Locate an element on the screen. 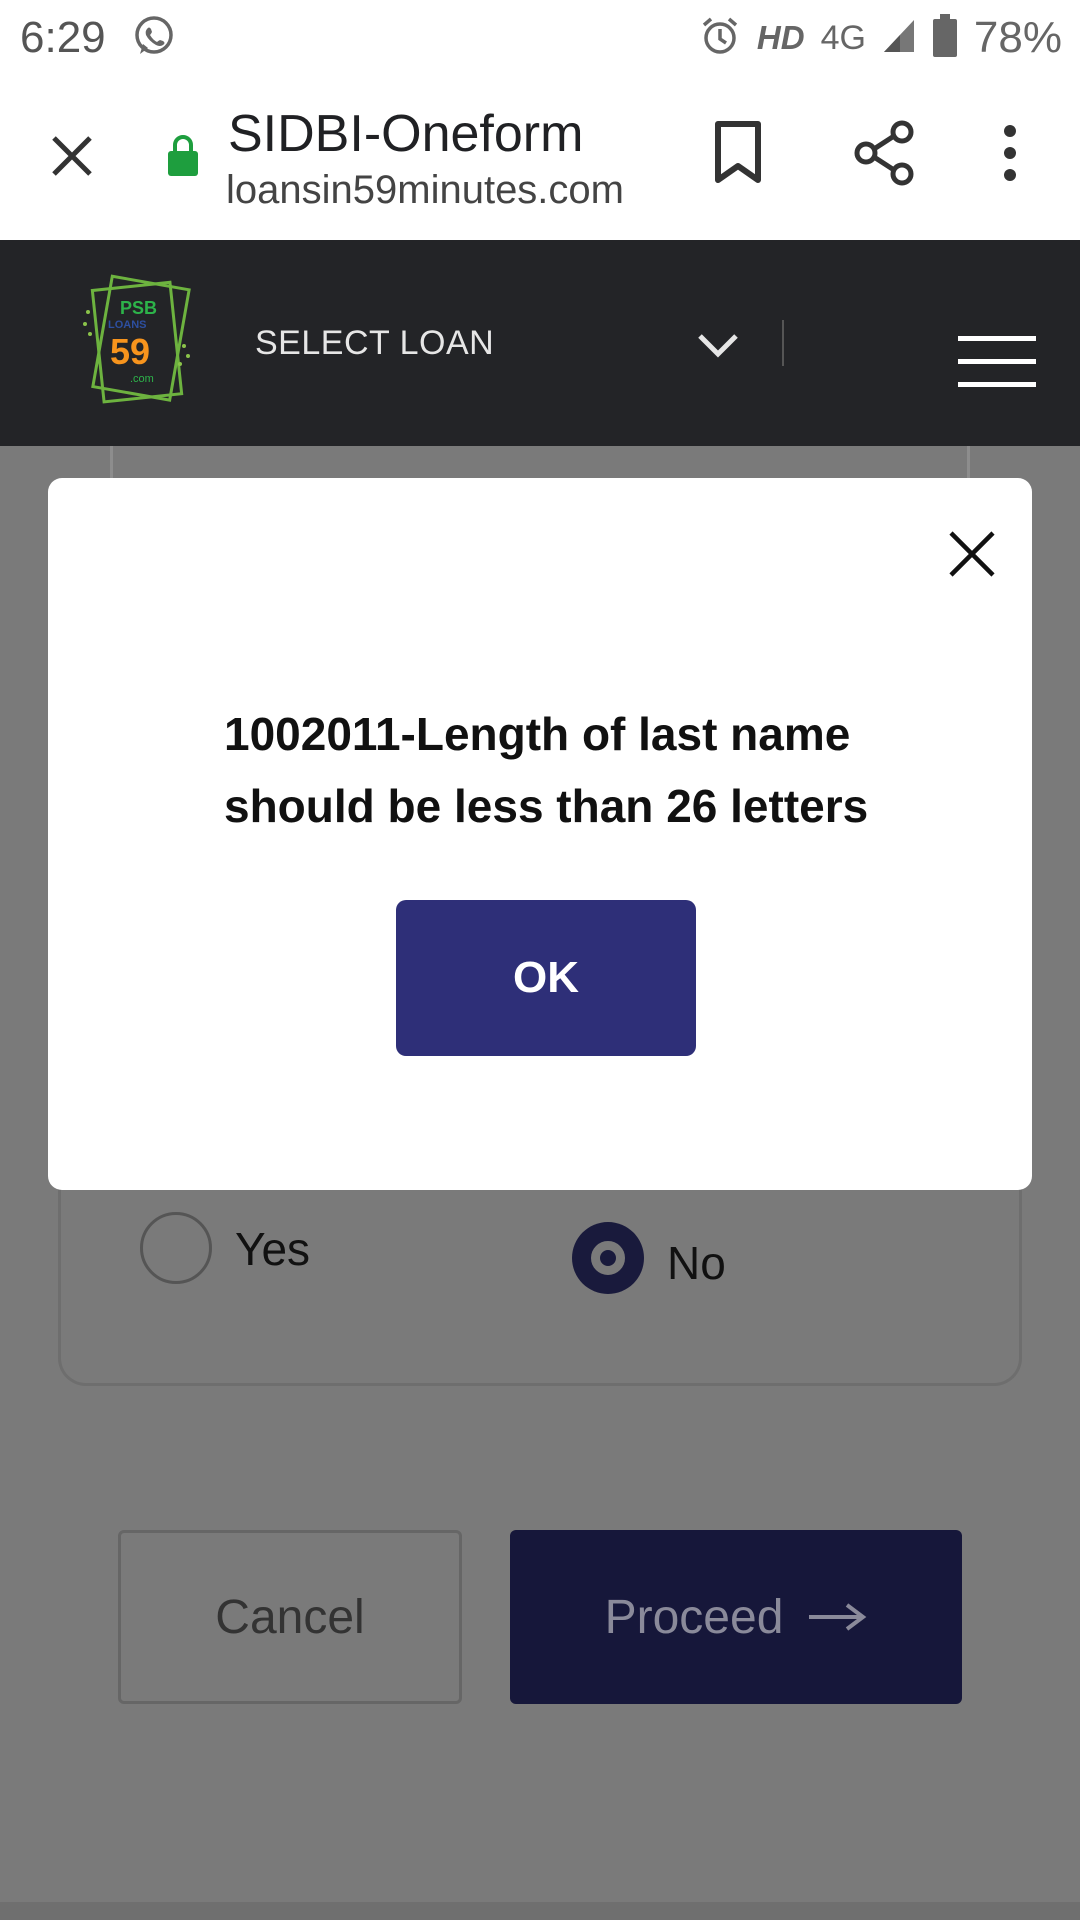  bookmark-icon is located at coordinates (738, 152).